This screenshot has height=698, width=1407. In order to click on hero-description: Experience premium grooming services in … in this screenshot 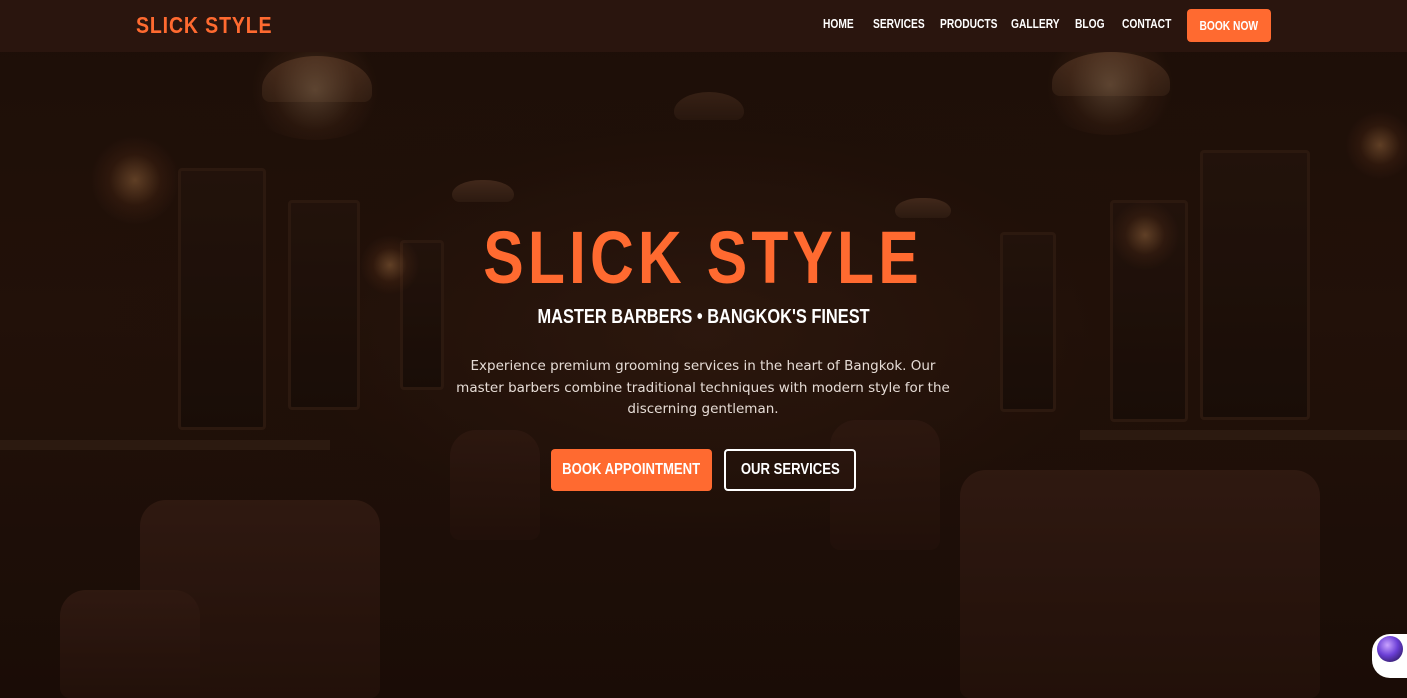, I will do `click(703, 387)`.